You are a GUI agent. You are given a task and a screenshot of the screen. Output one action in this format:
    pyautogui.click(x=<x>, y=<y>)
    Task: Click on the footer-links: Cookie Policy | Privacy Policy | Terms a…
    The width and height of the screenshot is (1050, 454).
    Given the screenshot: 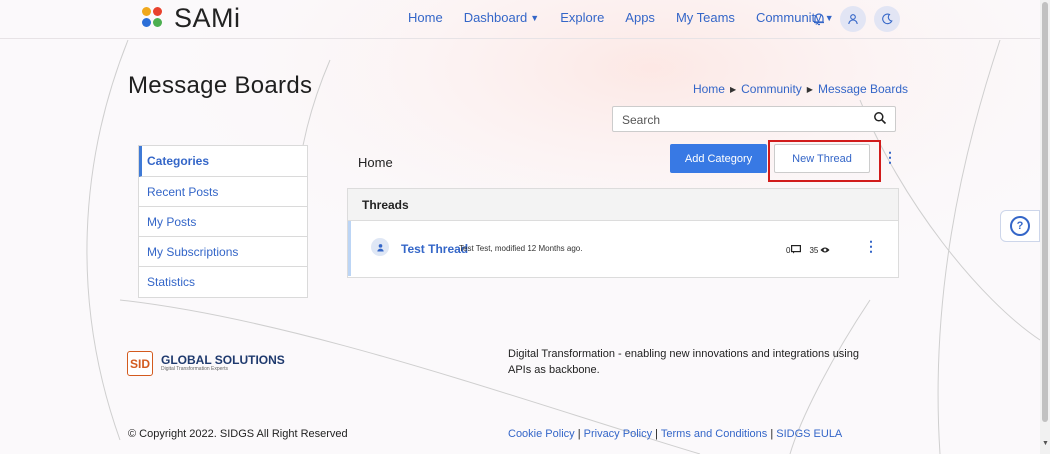 What is the action you would take?
    pyautogui.click(x=675, y=434)
    